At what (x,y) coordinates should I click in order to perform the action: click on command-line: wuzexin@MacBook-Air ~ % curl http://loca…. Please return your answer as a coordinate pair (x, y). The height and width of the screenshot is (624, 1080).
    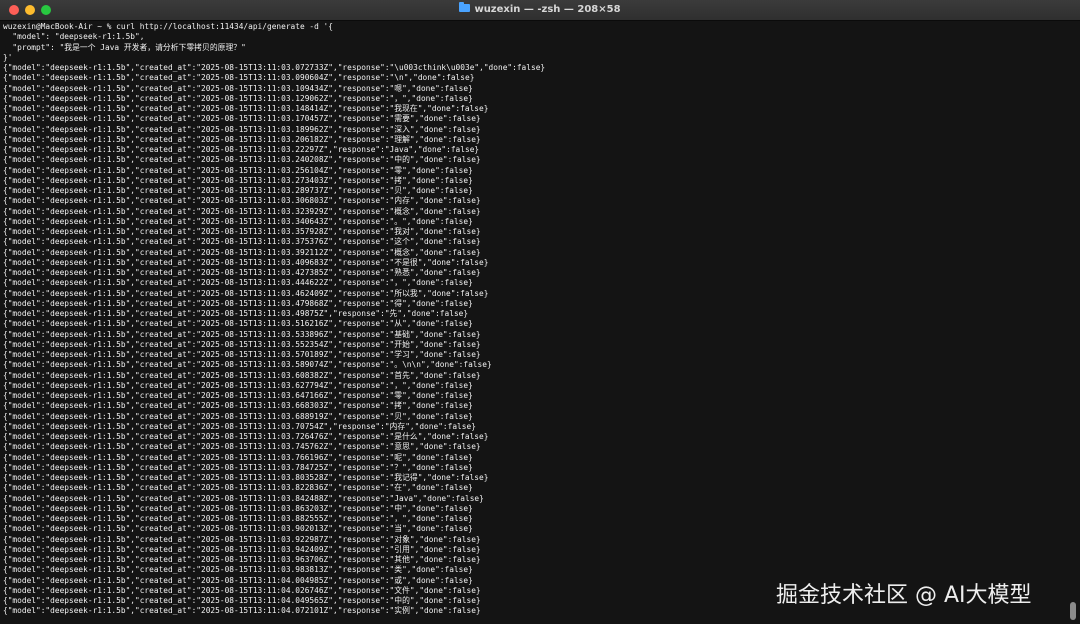
    Looking at the image, I should click on (168, 26).